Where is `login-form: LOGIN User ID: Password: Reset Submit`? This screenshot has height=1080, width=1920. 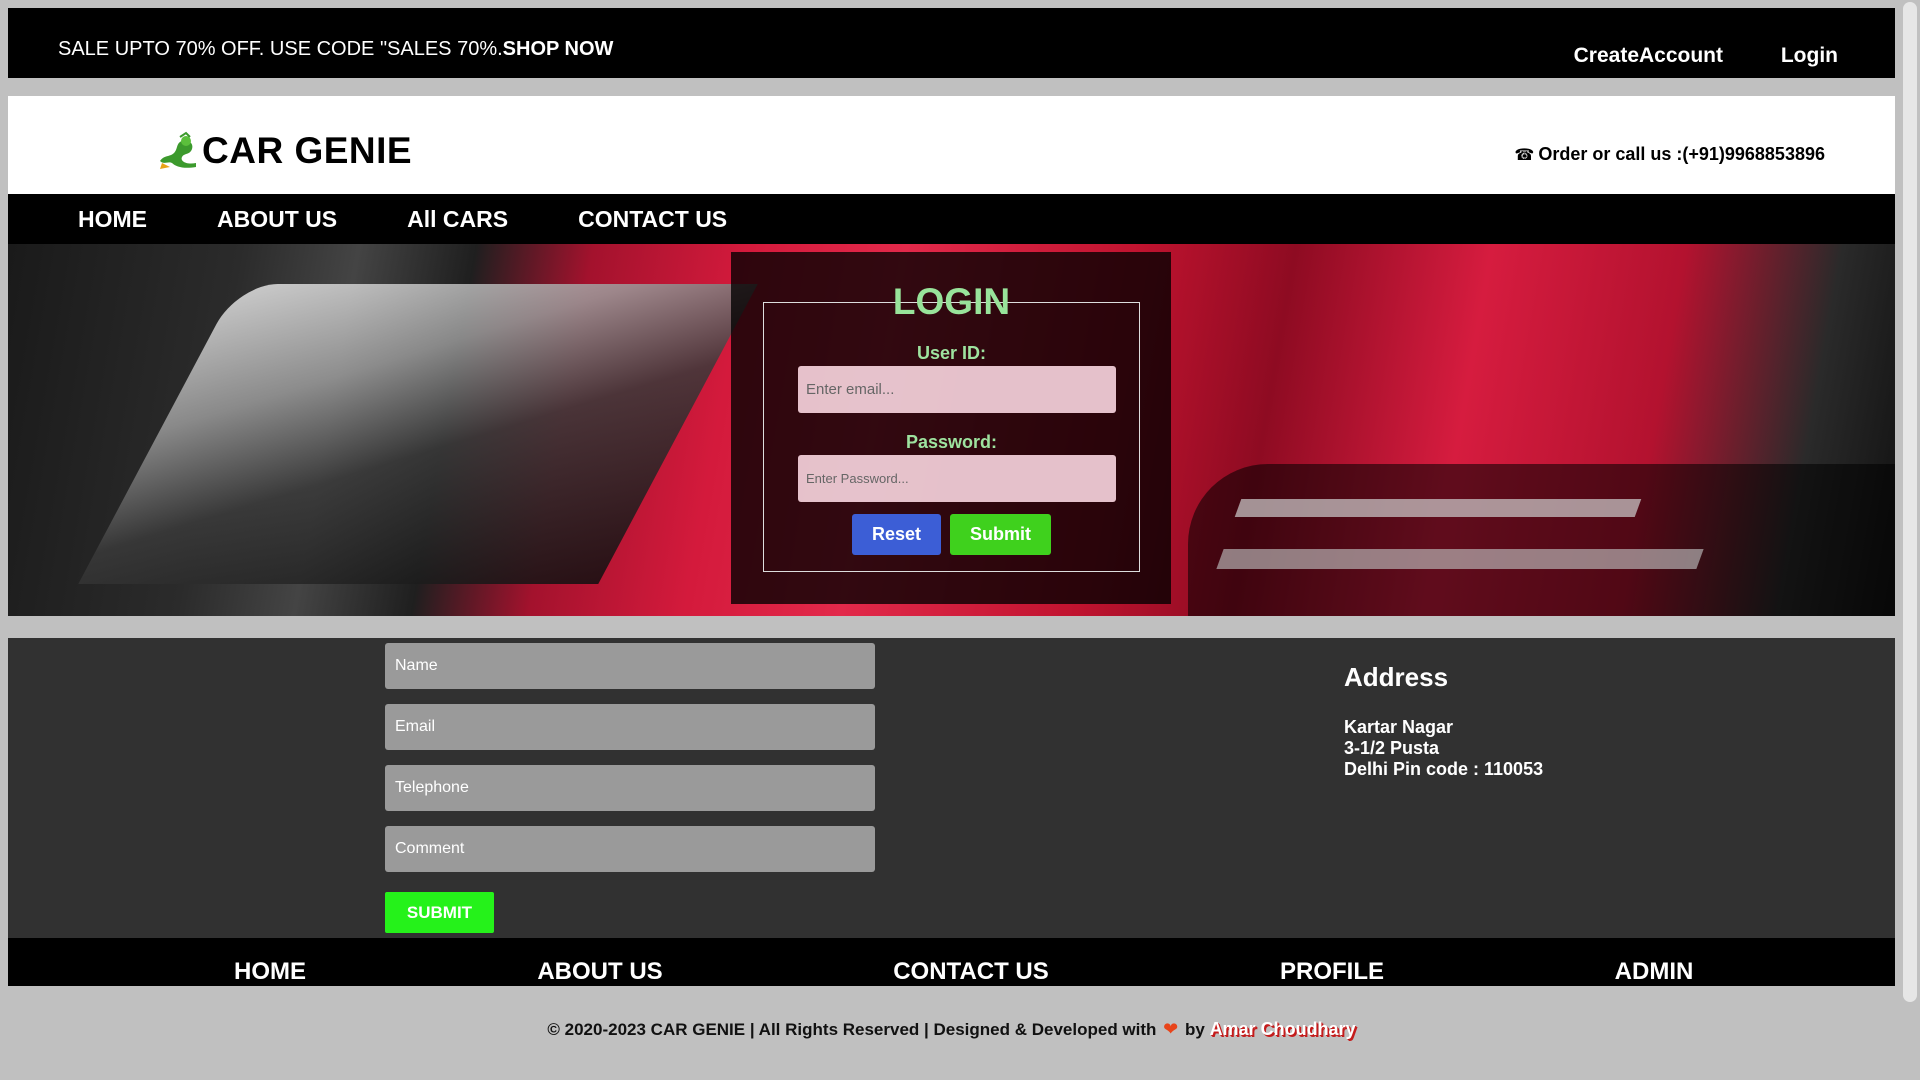
login-form: LOGIN User ID: Password: Reset Submit is located at coordinates (951, 426).